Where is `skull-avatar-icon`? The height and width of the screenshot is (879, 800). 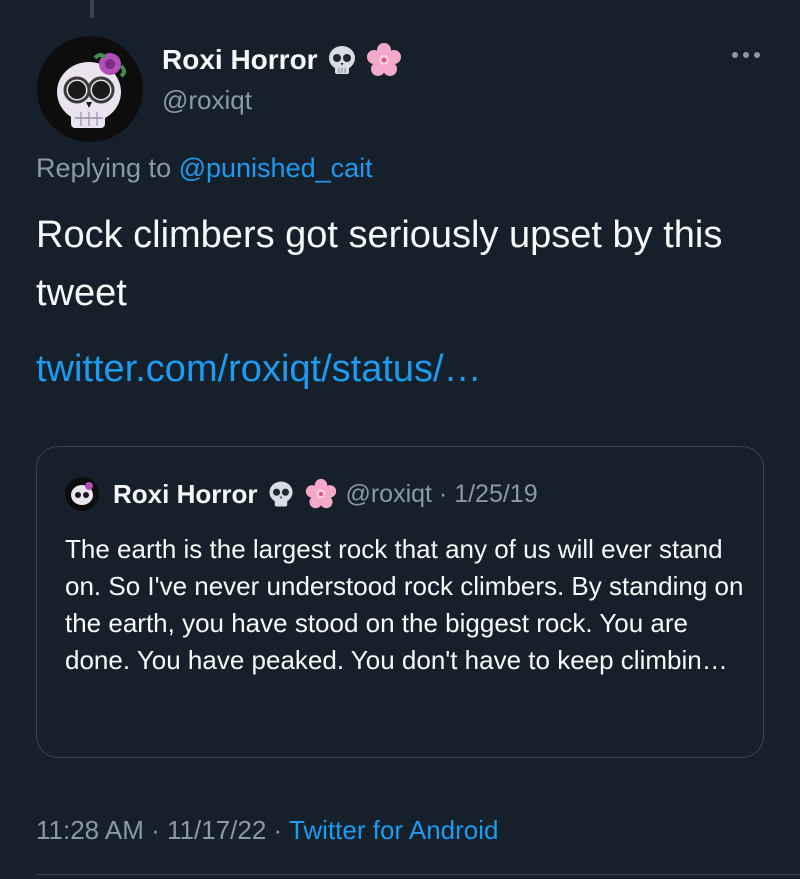 skull-avatar-icon is located at coordinates (90, 89).